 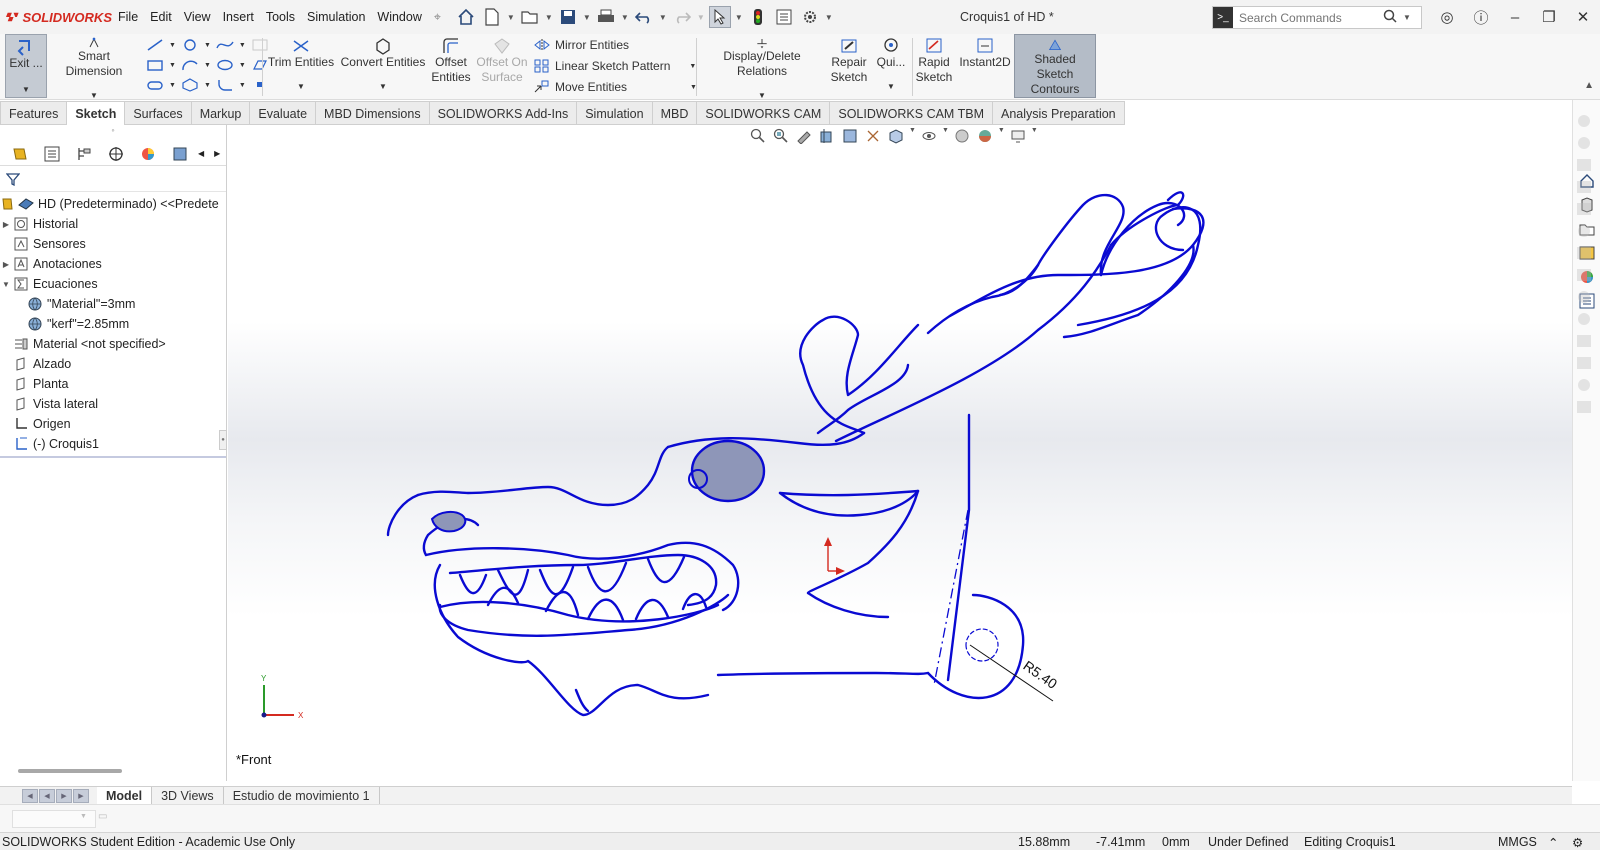 I want to click on arc-icon, so click(x=190, y=65).